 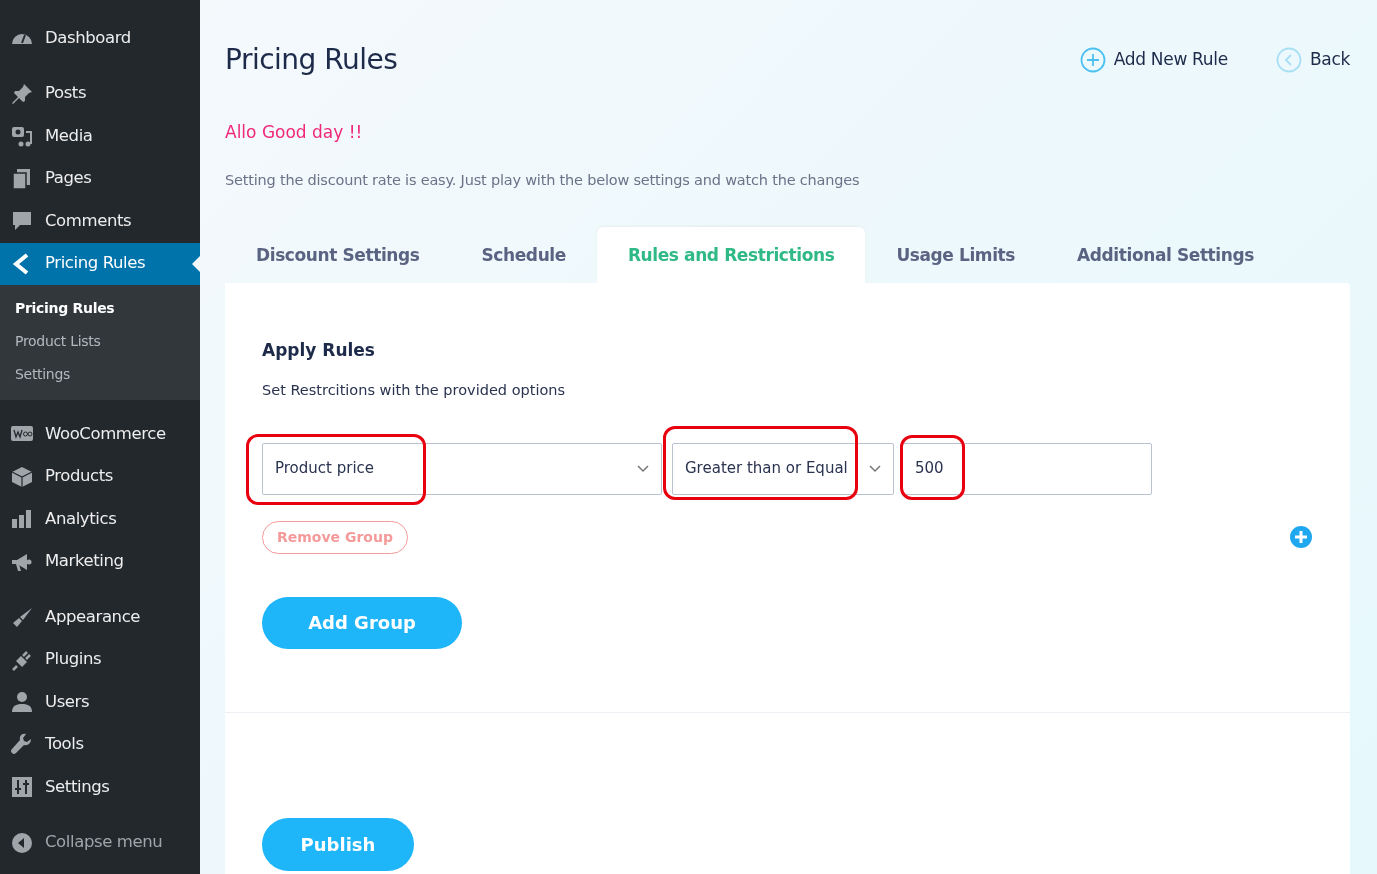 I want to click on section-subheading: Set Restrcitions with the provided options, so click(x=414, y=390).